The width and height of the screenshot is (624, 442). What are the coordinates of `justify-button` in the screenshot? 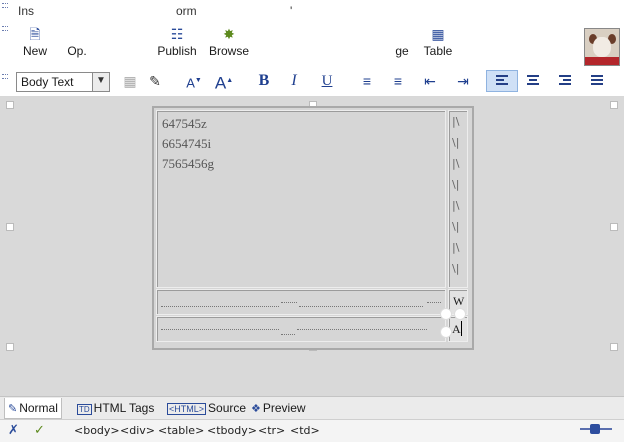 It's located at (597, 81).